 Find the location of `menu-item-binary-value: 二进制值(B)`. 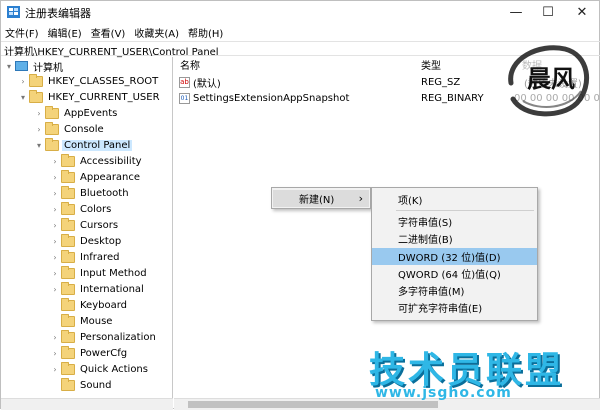

menu-item-binary-value: 二进制值(B) is located at coordinates (454, 238).